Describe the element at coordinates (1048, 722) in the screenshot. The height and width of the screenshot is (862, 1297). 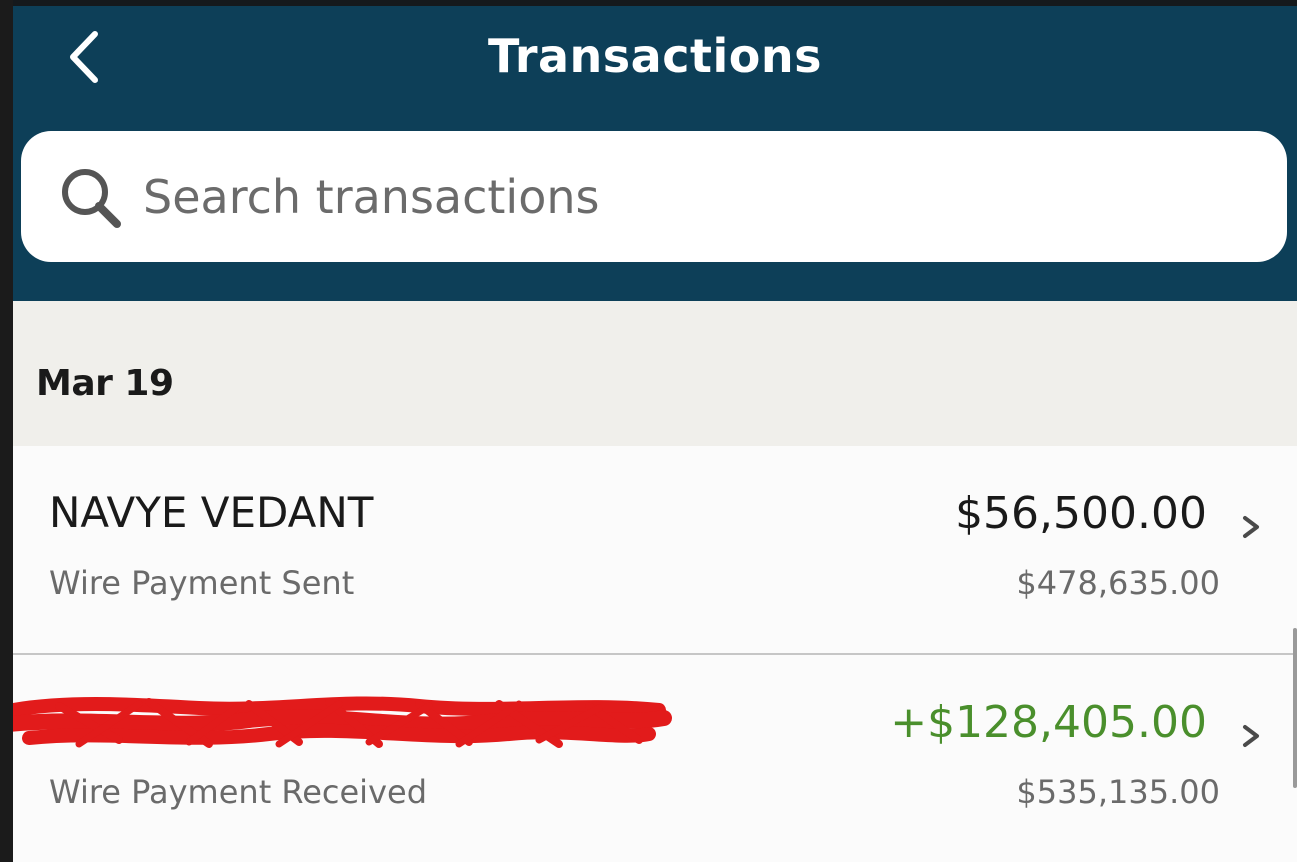
I see `transaction-amount: +$128,405.00` at that location.